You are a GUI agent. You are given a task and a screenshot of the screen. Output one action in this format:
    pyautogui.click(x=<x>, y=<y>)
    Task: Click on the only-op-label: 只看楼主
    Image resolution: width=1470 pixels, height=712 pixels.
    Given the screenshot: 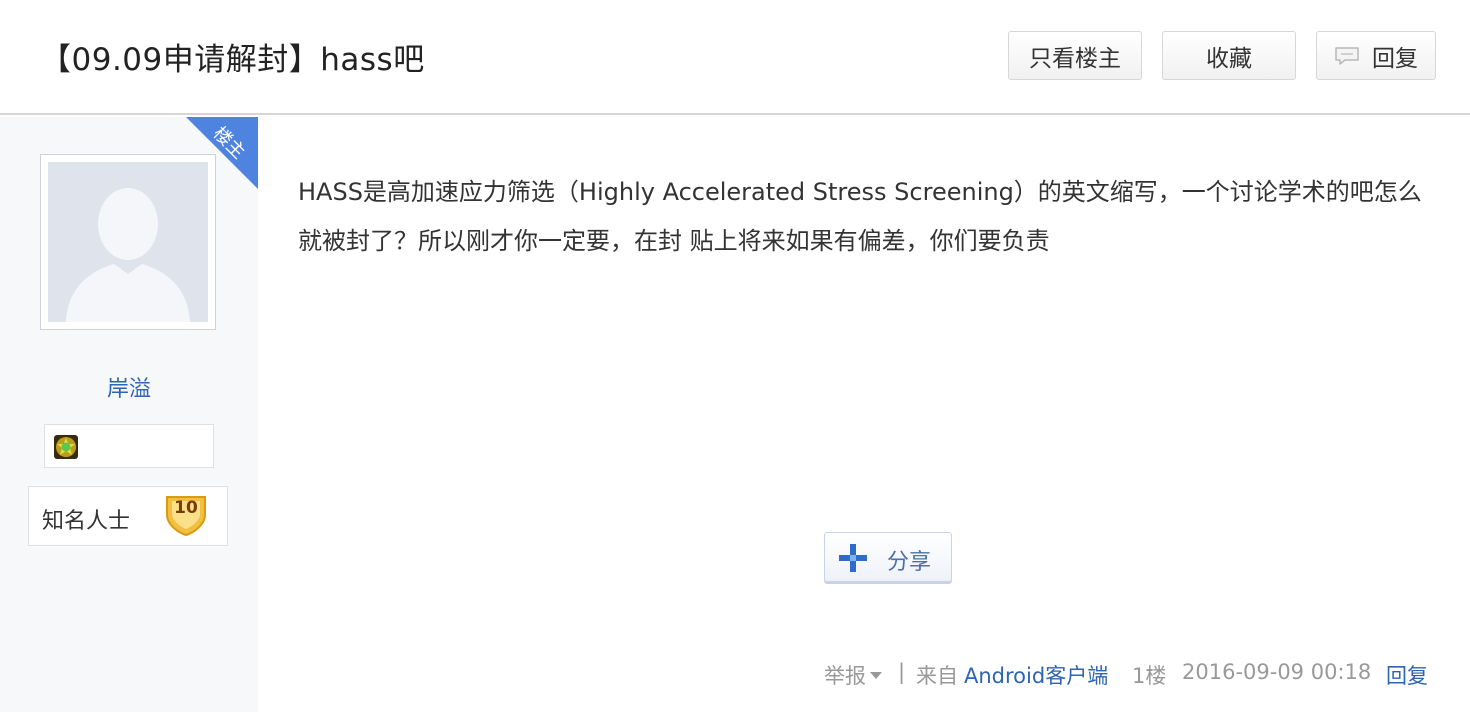 What is the action you would take?
    pyautogui.click(x=1075, y=58)
    